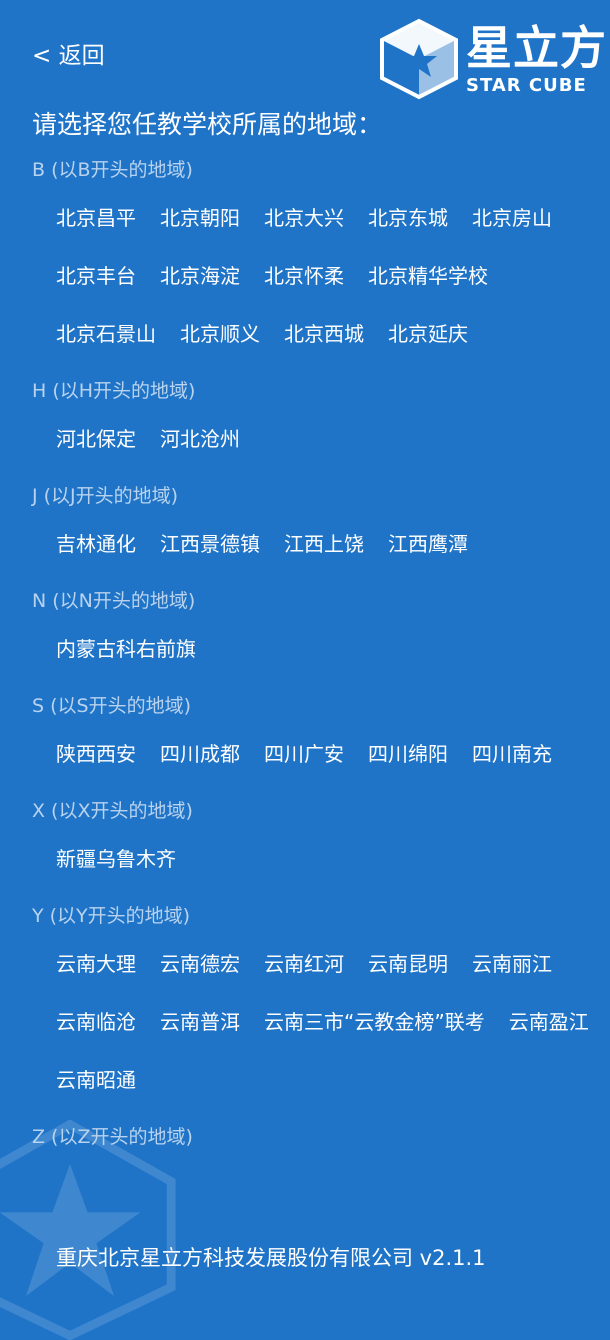  I want to click on region-group-items: 新疆乌鲁木齐, so click(305, 859).